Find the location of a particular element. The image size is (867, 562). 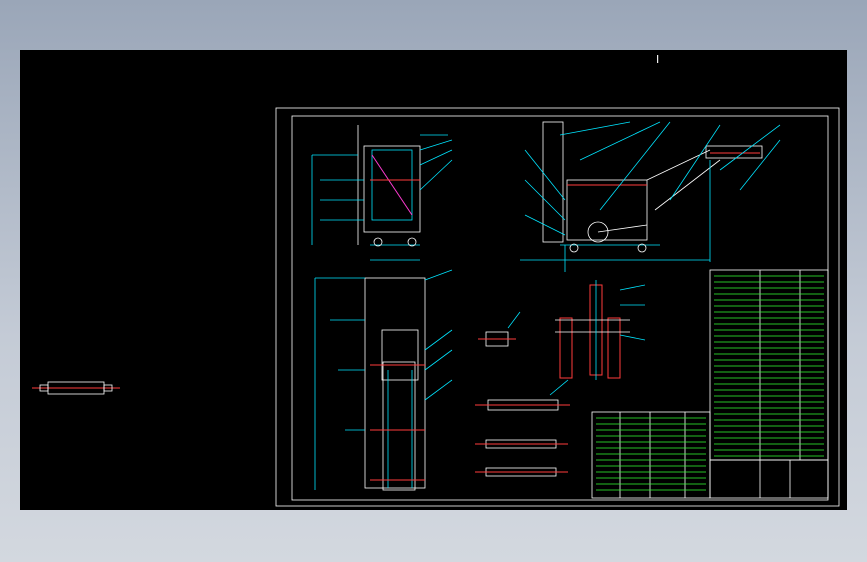

left-axle-part is located at coordinates (76, 388).